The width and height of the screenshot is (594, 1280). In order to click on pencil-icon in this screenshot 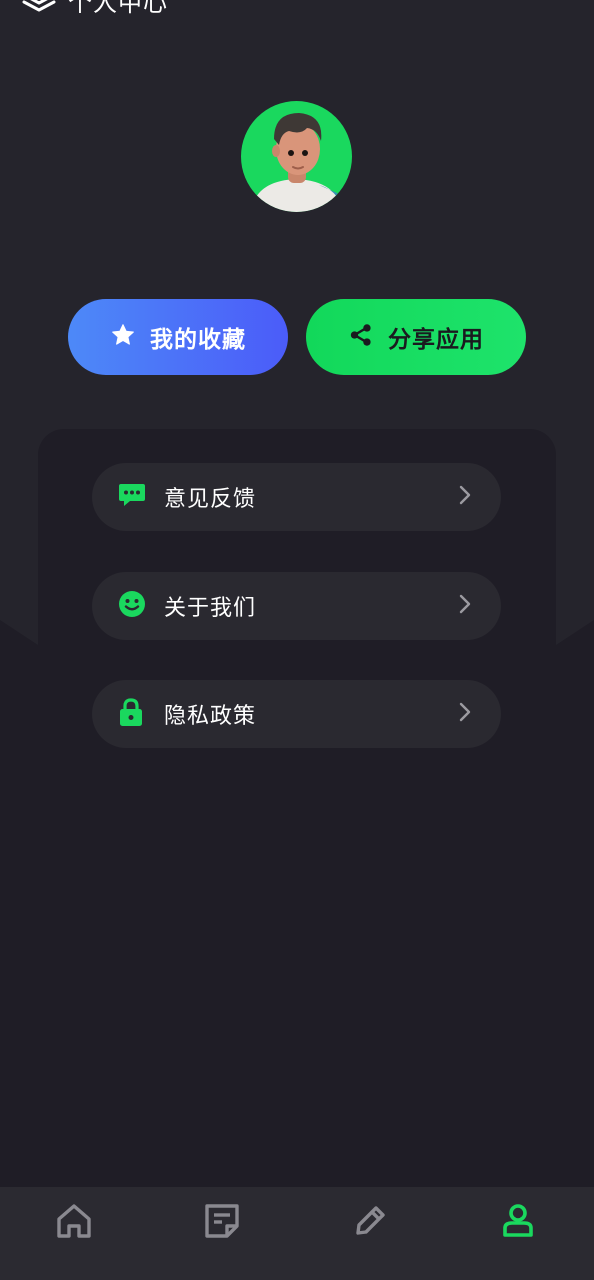, I will do `click(370, 1221)`.